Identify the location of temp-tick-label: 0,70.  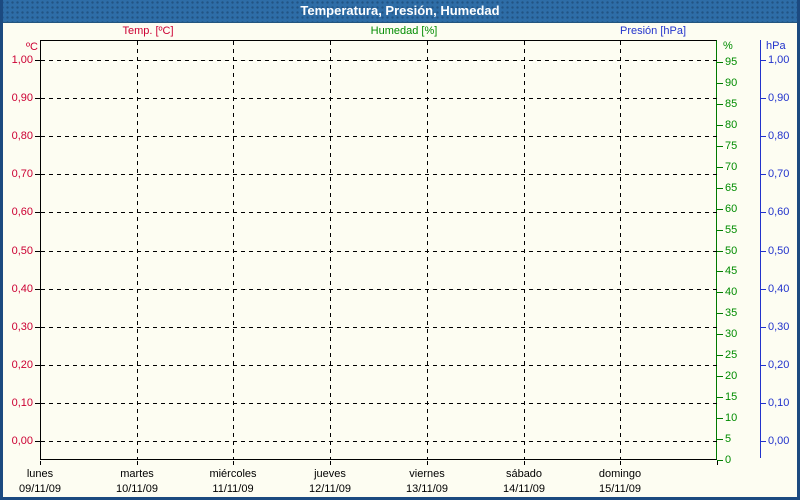
(22, 174).